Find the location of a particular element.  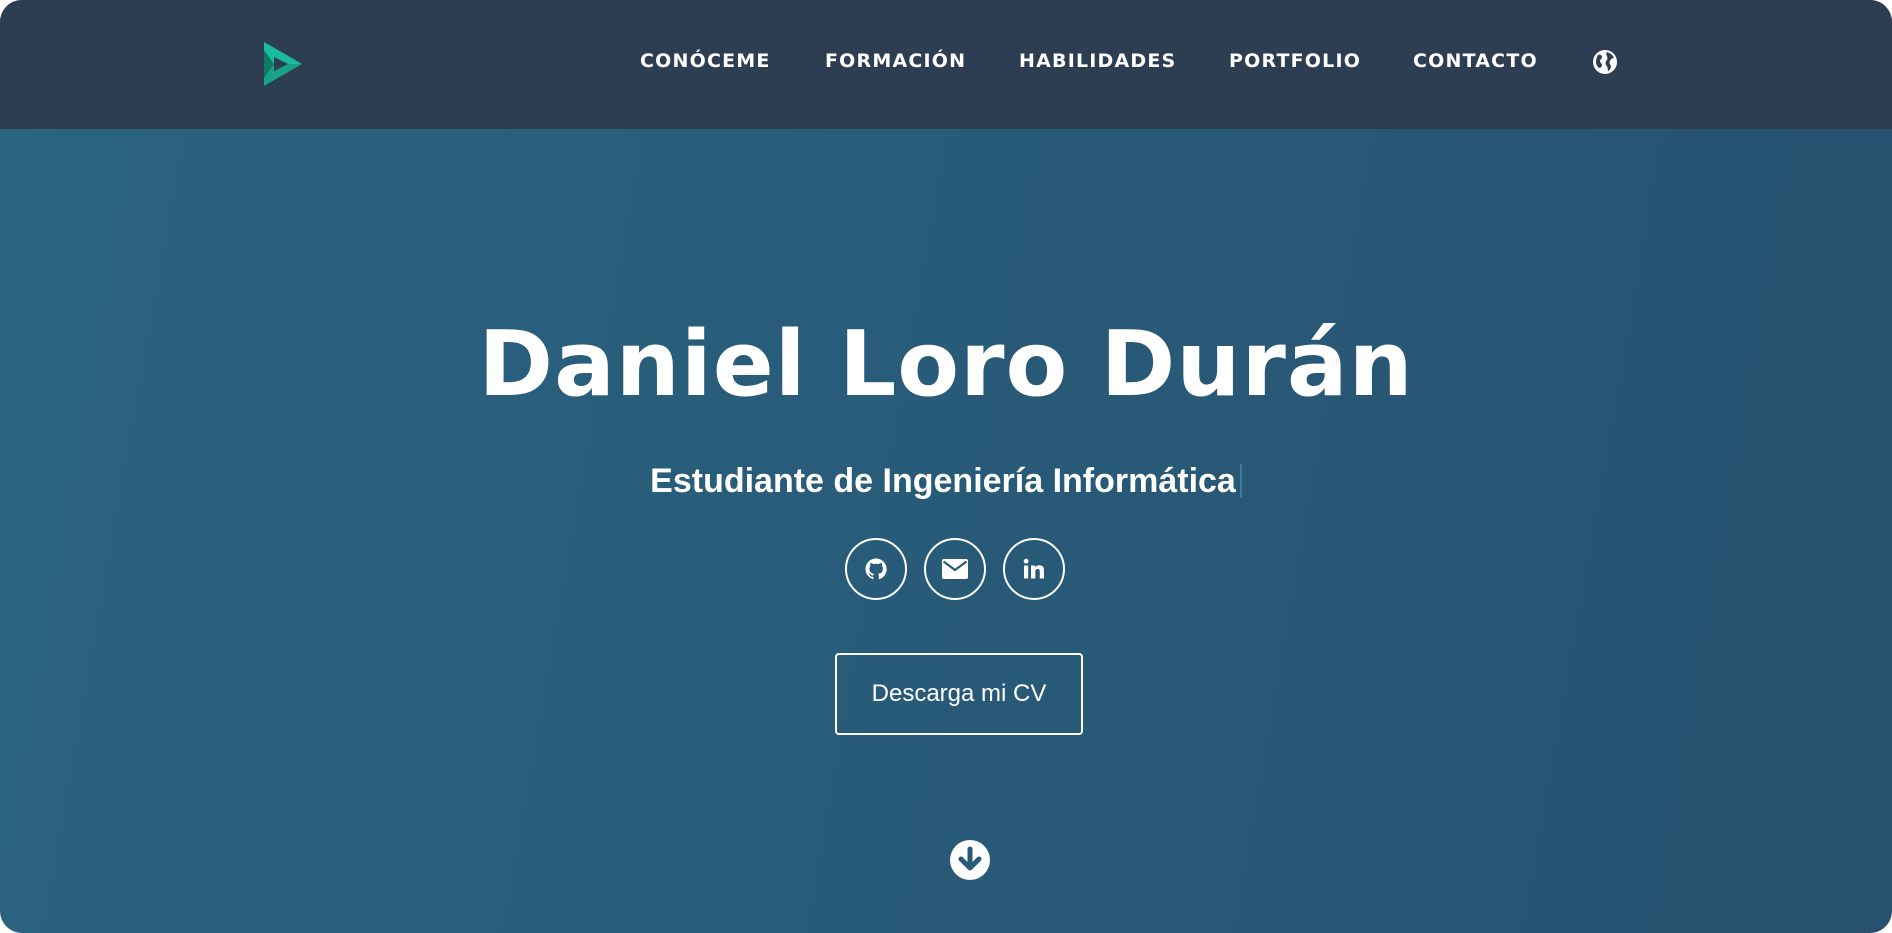

globe-icon is located at coordinates (1605, 62).